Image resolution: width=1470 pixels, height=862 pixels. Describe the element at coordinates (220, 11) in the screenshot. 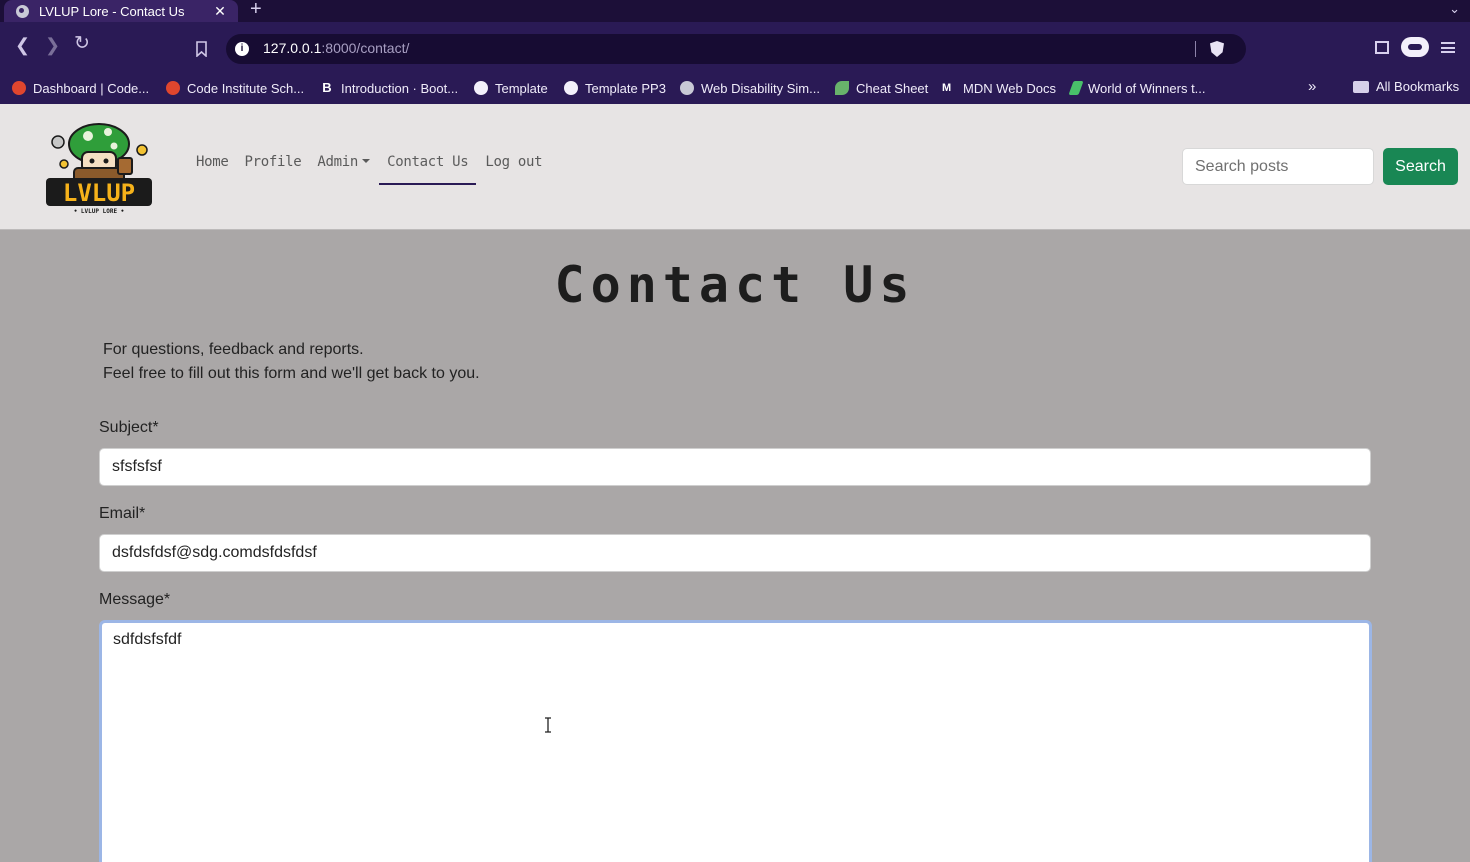

I see `tab-close-icon: ✕` at that location.